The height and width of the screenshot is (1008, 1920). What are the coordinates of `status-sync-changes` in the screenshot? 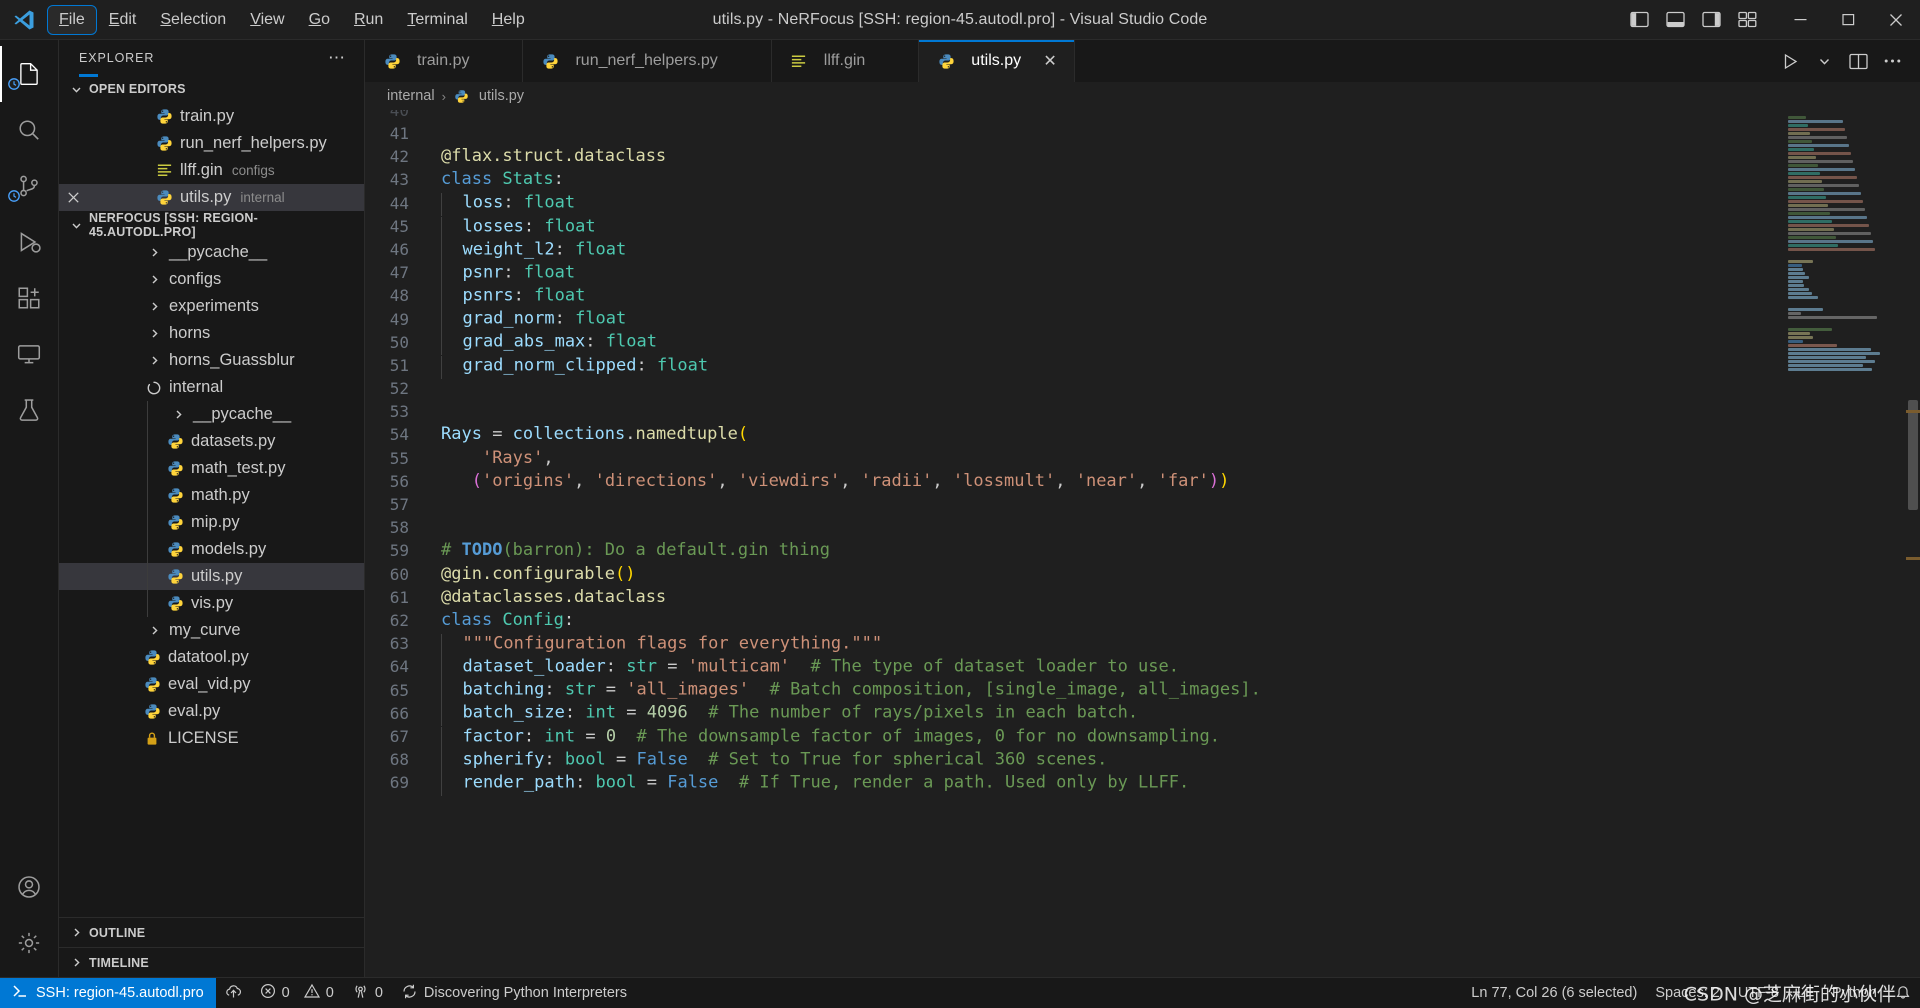 It's located at (233, 993).